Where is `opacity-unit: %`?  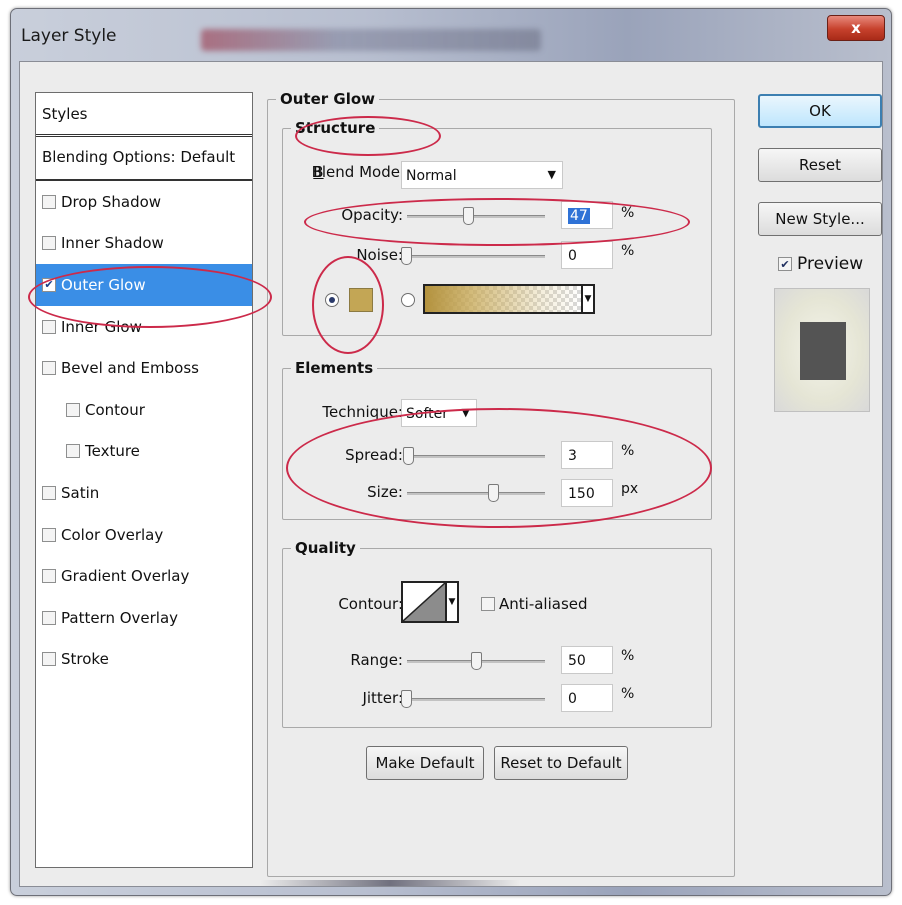 opacity-unit: % is located at coordinates (628, 213).